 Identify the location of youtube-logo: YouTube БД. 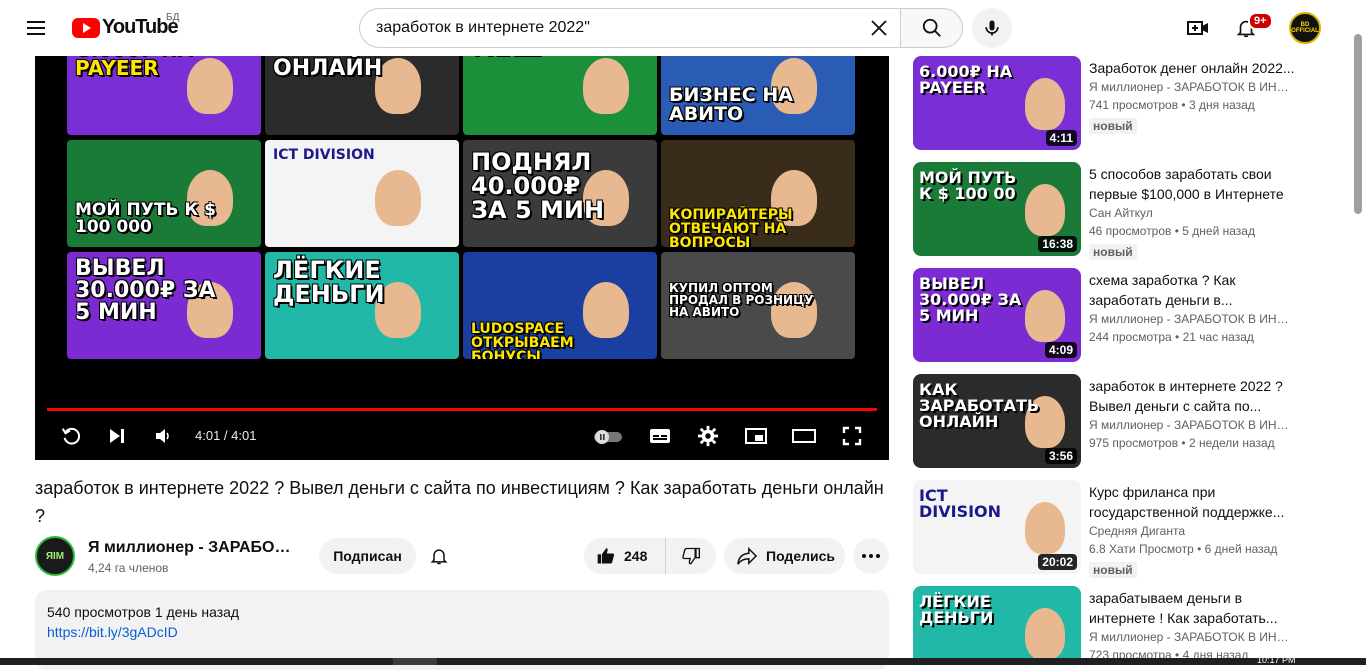
(125, 25).